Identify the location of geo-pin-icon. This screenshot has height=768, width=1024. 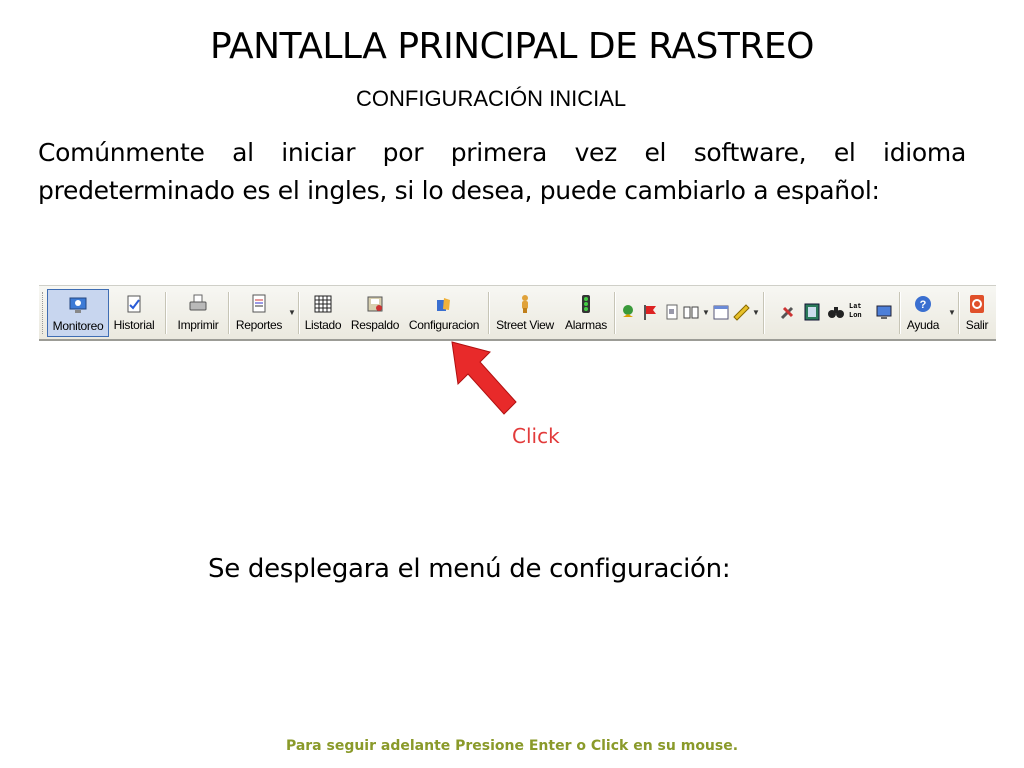
(628, 312).